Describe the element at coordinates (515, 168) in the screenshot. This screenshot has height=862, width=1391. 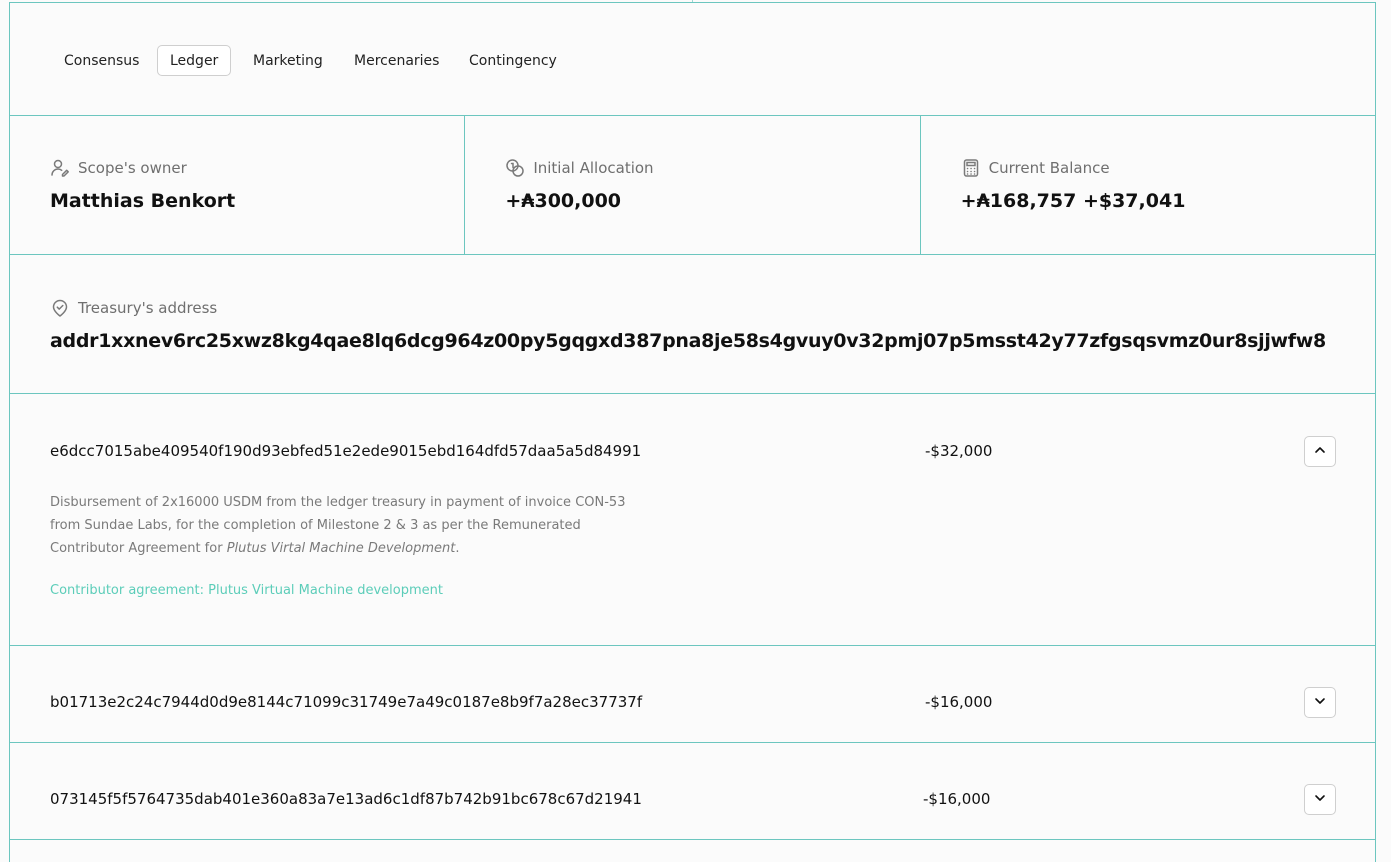
I see `coins-icon` at that location.